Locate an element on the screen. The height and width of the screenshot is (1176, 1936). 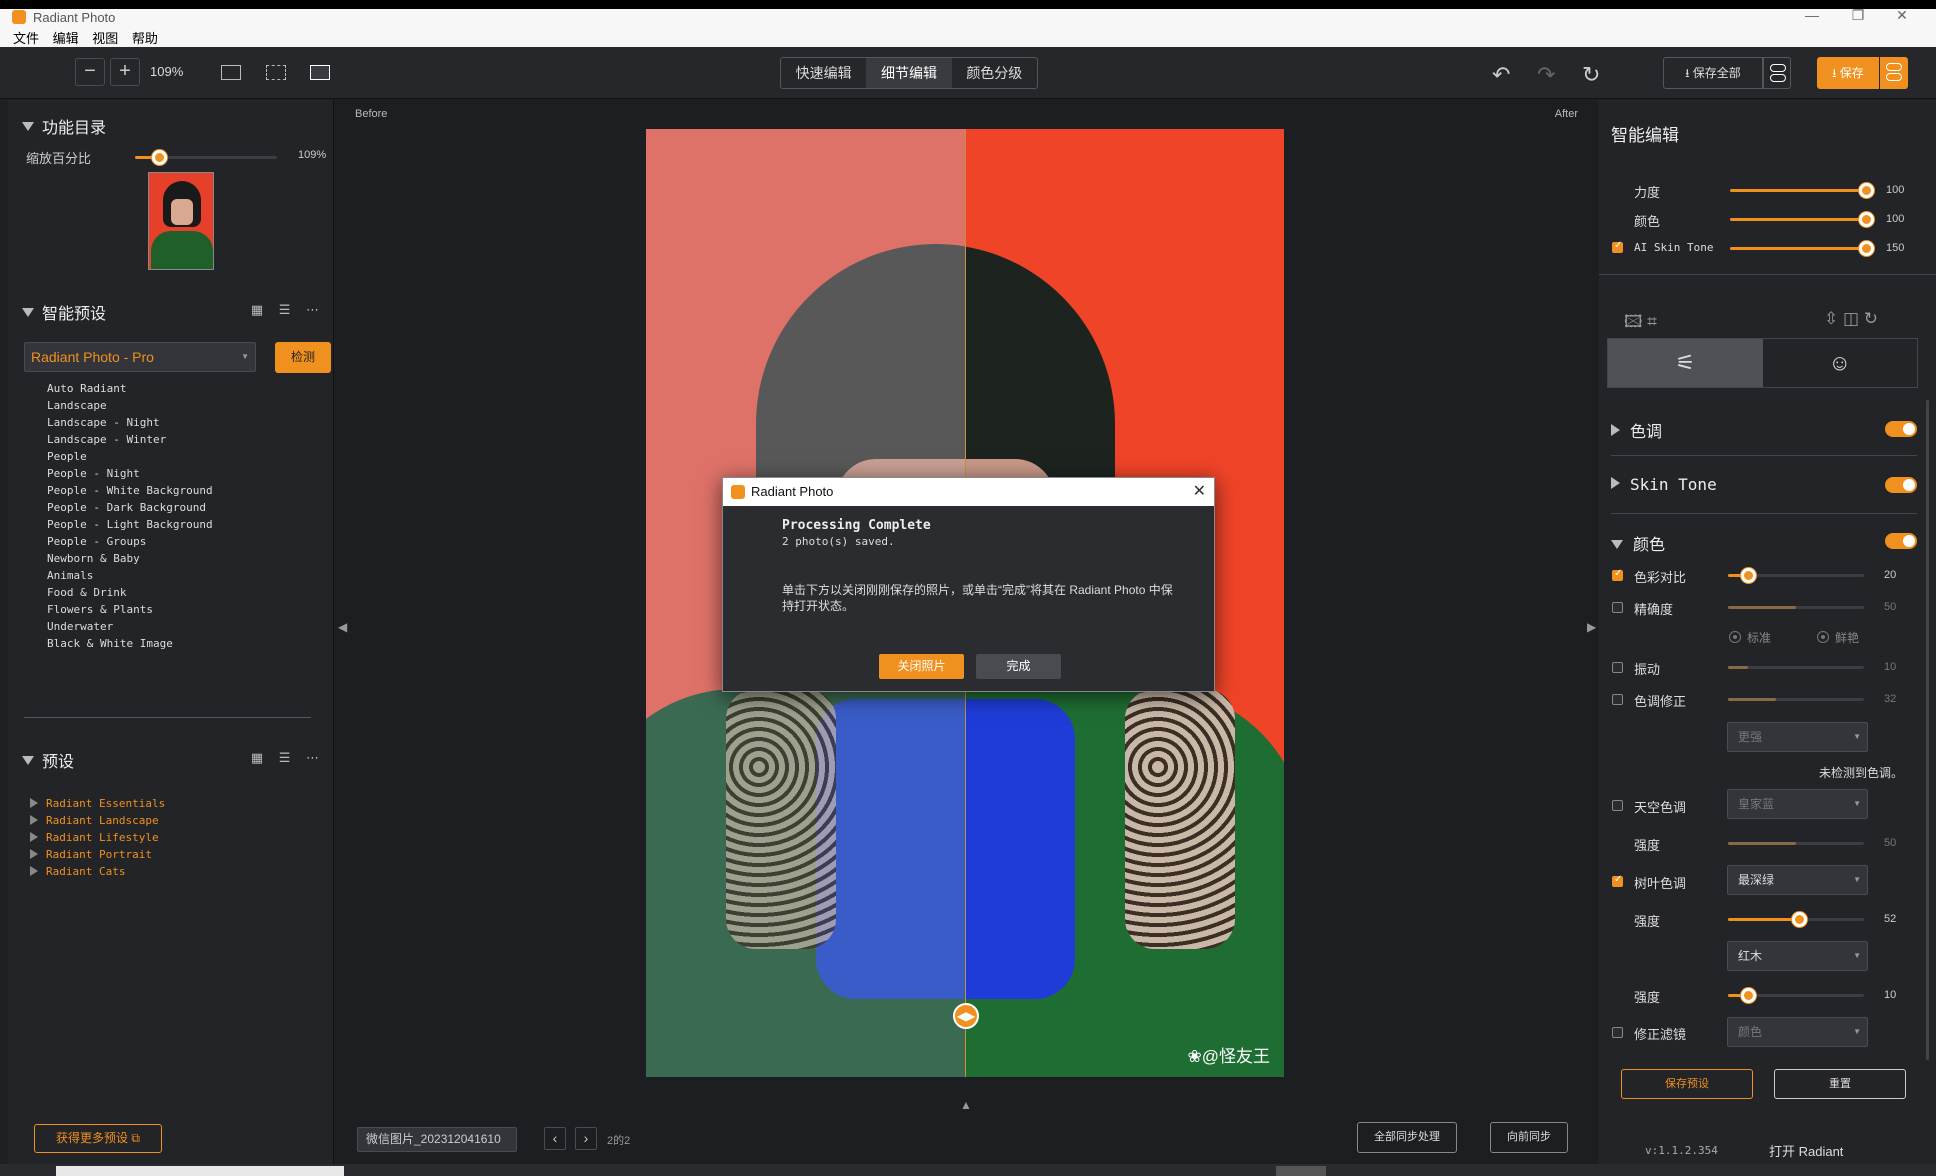
catalog-section-header: 功能目录 is located at coordinates (64, 126).